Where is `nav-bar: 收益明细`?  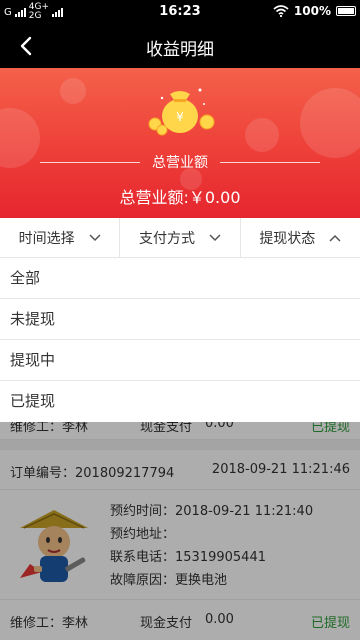 nav-bar: 收益明细 is located at coordinates (180, 46).